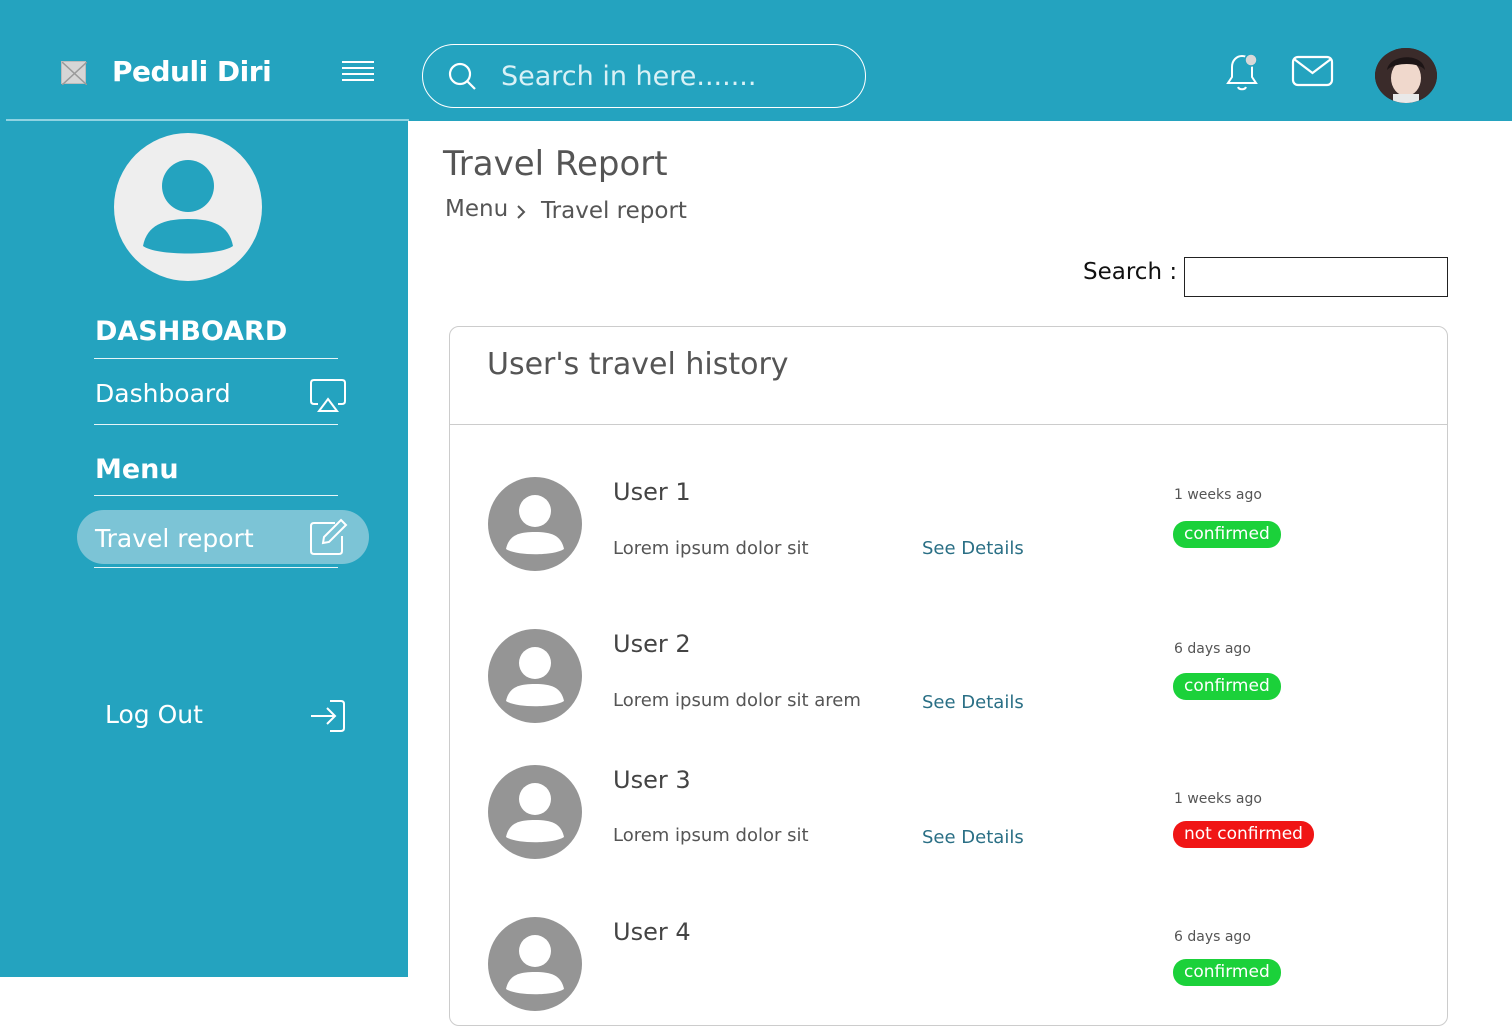 This screenshot has width=1512, height=1026. What do you see at coordinates (328, 718) in the screenshot?
I see `logout-icon` at bounding box center [328, 718].